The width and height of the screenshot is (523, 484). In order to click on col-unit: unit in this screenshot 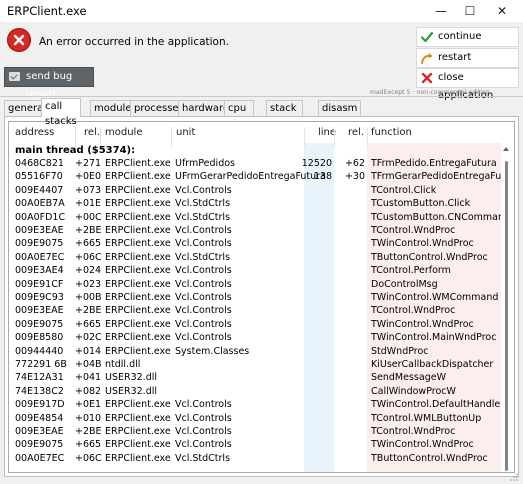, I will do `click(185, 132)`.